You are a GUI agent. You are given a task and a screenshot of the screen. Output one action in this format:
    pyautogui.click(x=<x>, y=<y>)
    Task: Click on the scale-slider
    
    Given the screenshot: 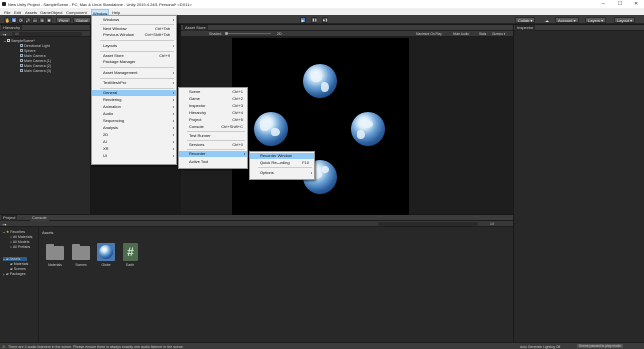 What is the action you would take?
    pyautogui.click(x=248, y=33)
    